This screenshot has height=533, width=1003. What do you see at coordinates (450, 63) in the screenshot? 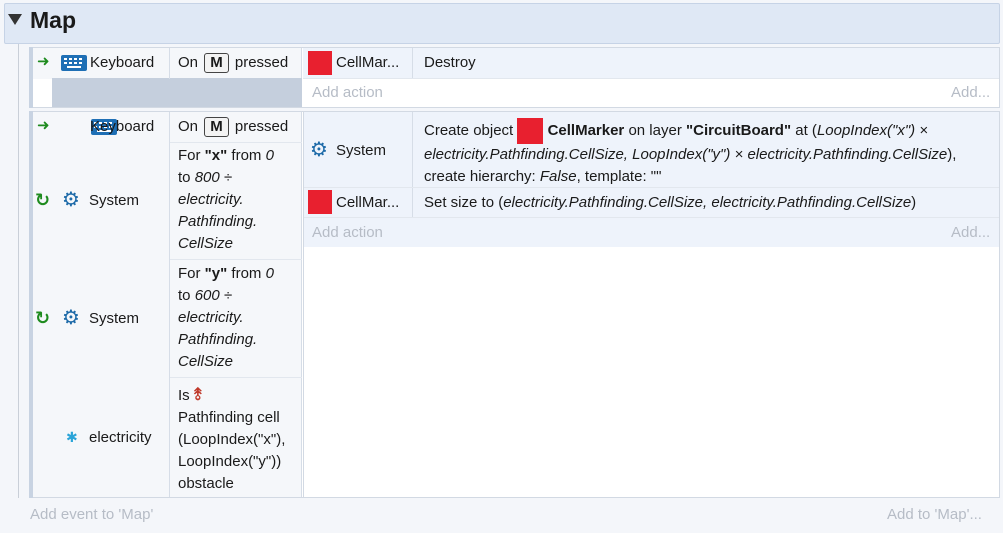
I see `action-text: Destroy` at bounding box center [450, 63].